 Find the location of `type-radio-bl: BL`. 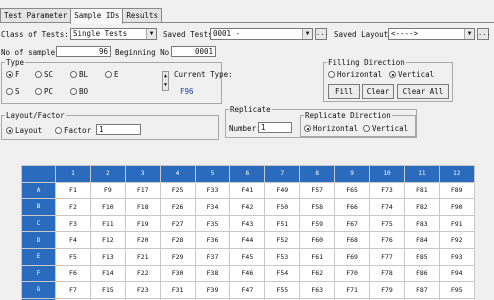

type-radio-bl: BL is located at coordinates (79, 74).